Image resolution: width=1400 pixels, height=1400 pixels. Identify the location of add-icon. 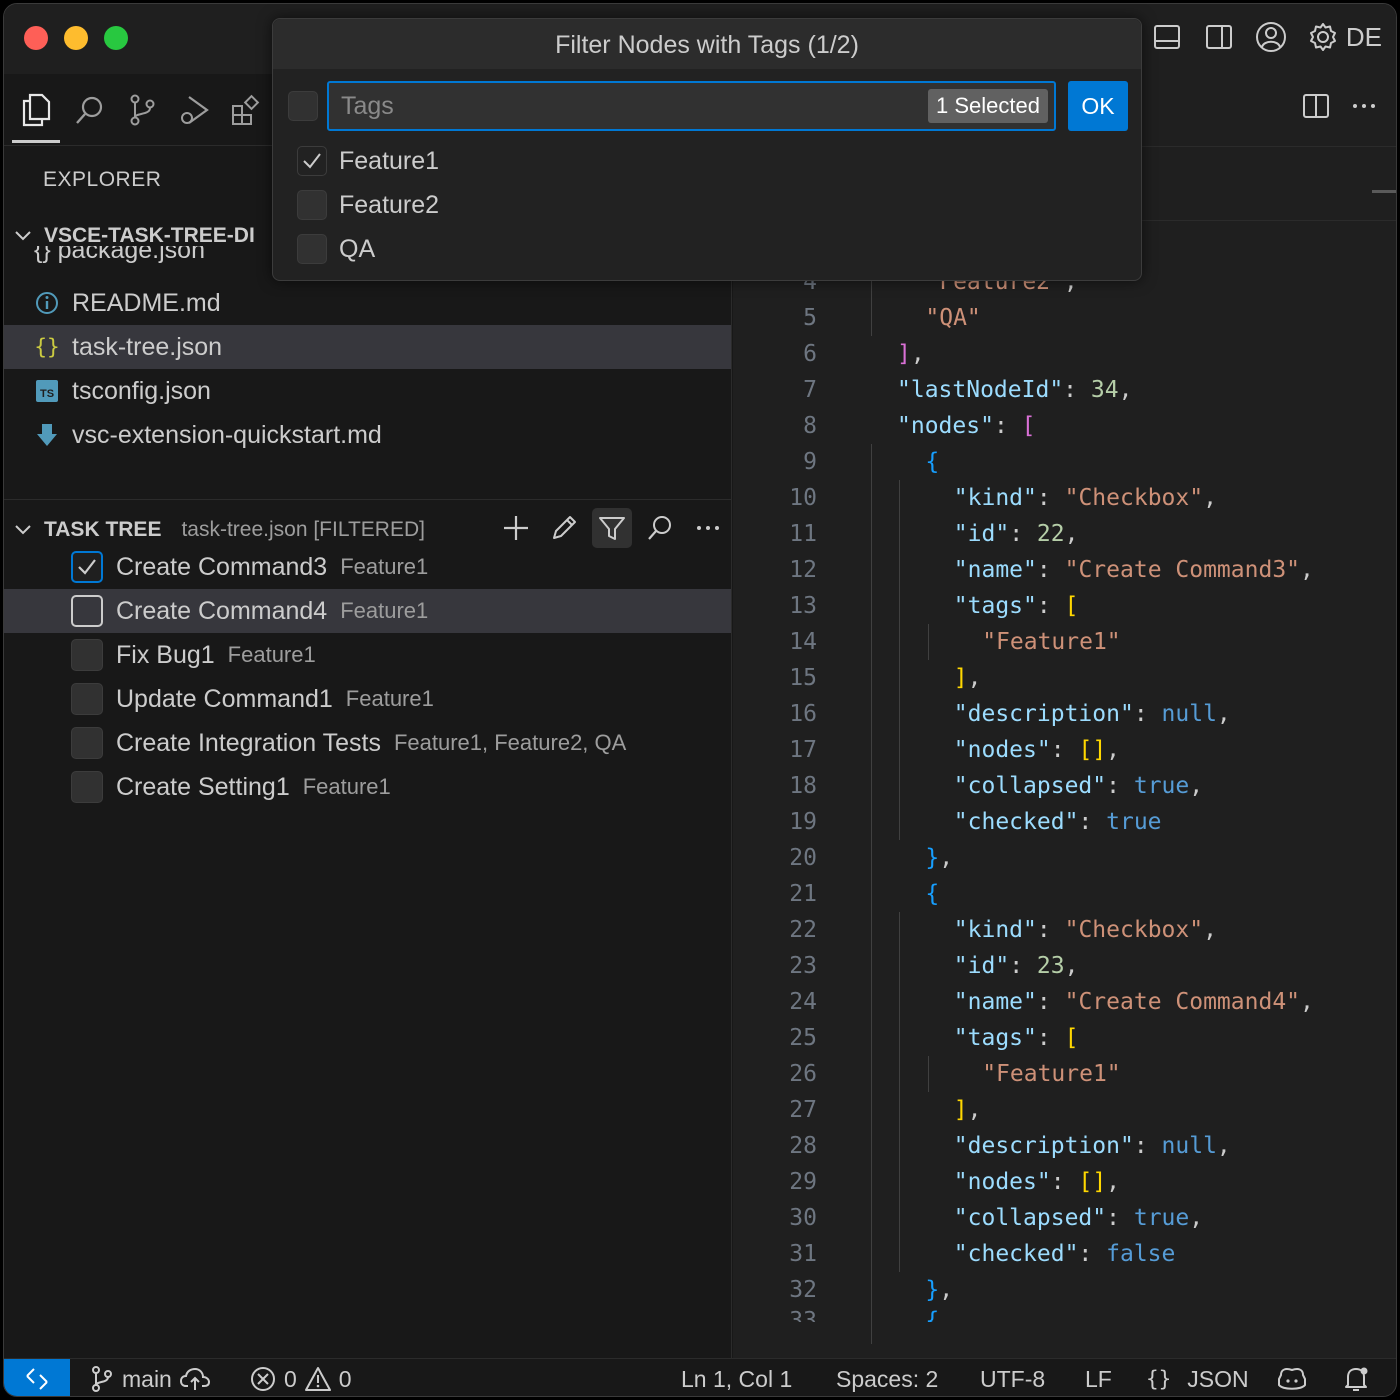
(516, 528).